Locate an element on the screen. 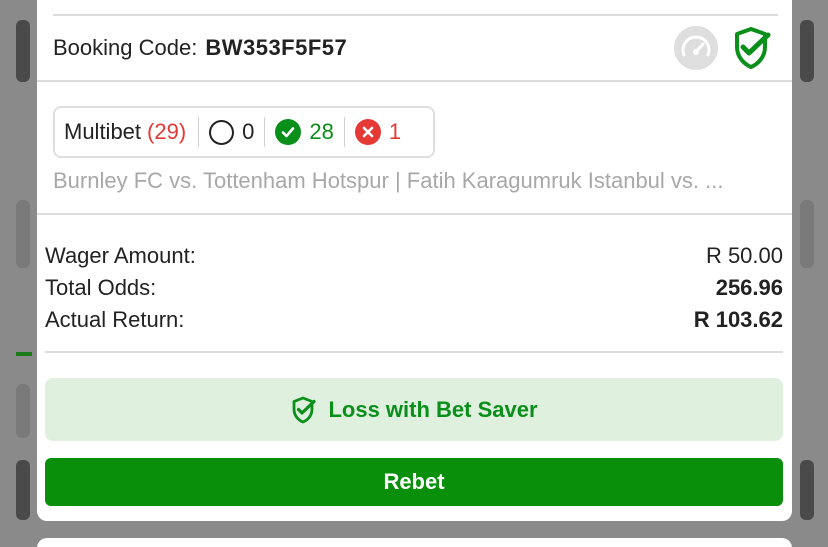 This screenshot has height=547, width=828. won-count: 28 is located at coordinates (321, 131).